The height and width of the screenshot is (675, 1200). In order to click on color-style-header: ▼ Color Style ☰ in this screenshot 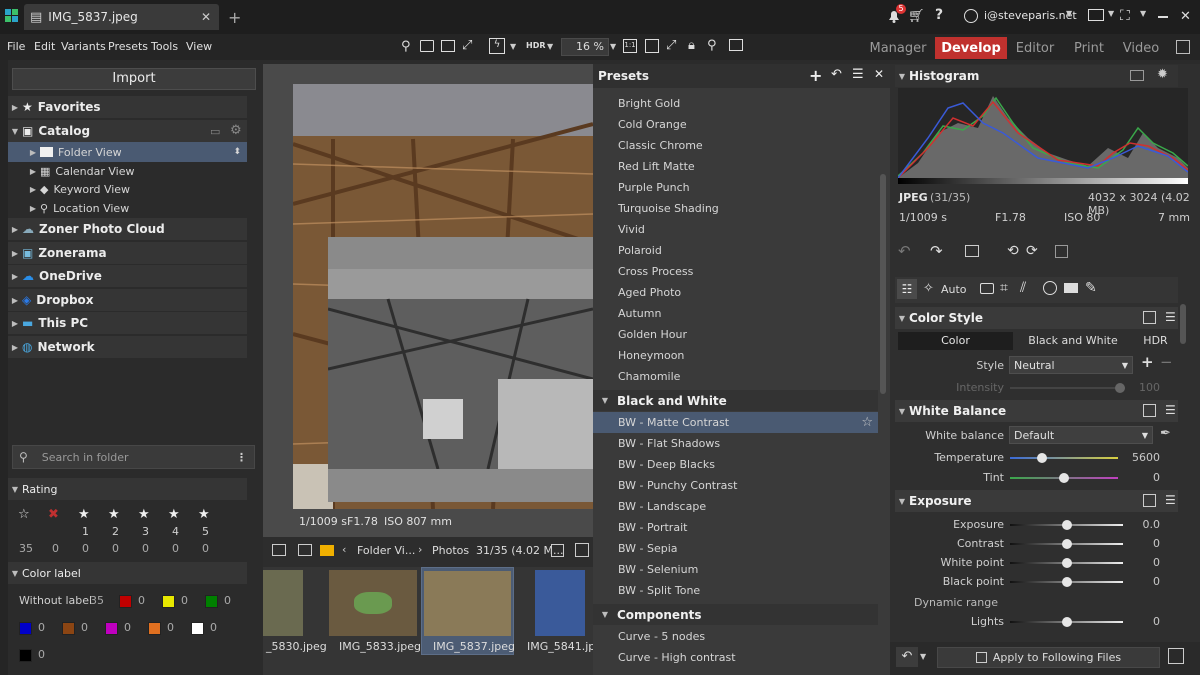, I will do `click(1036, 318)`.